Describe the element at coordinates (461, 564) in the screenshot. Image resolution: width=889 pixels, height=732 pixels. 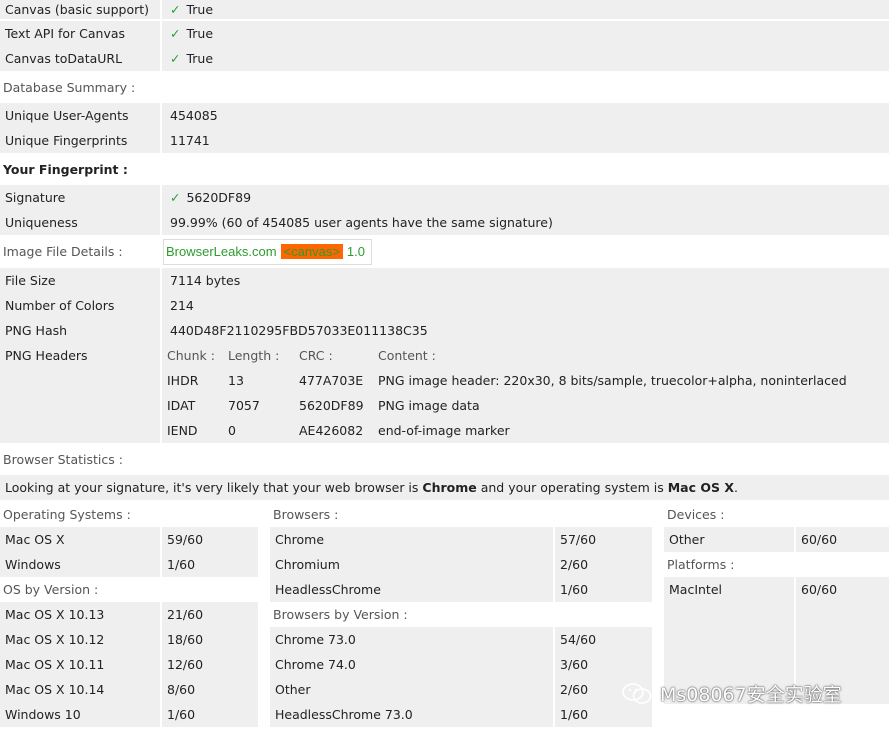
I see `list-item: Chromium 2/60` at that location.